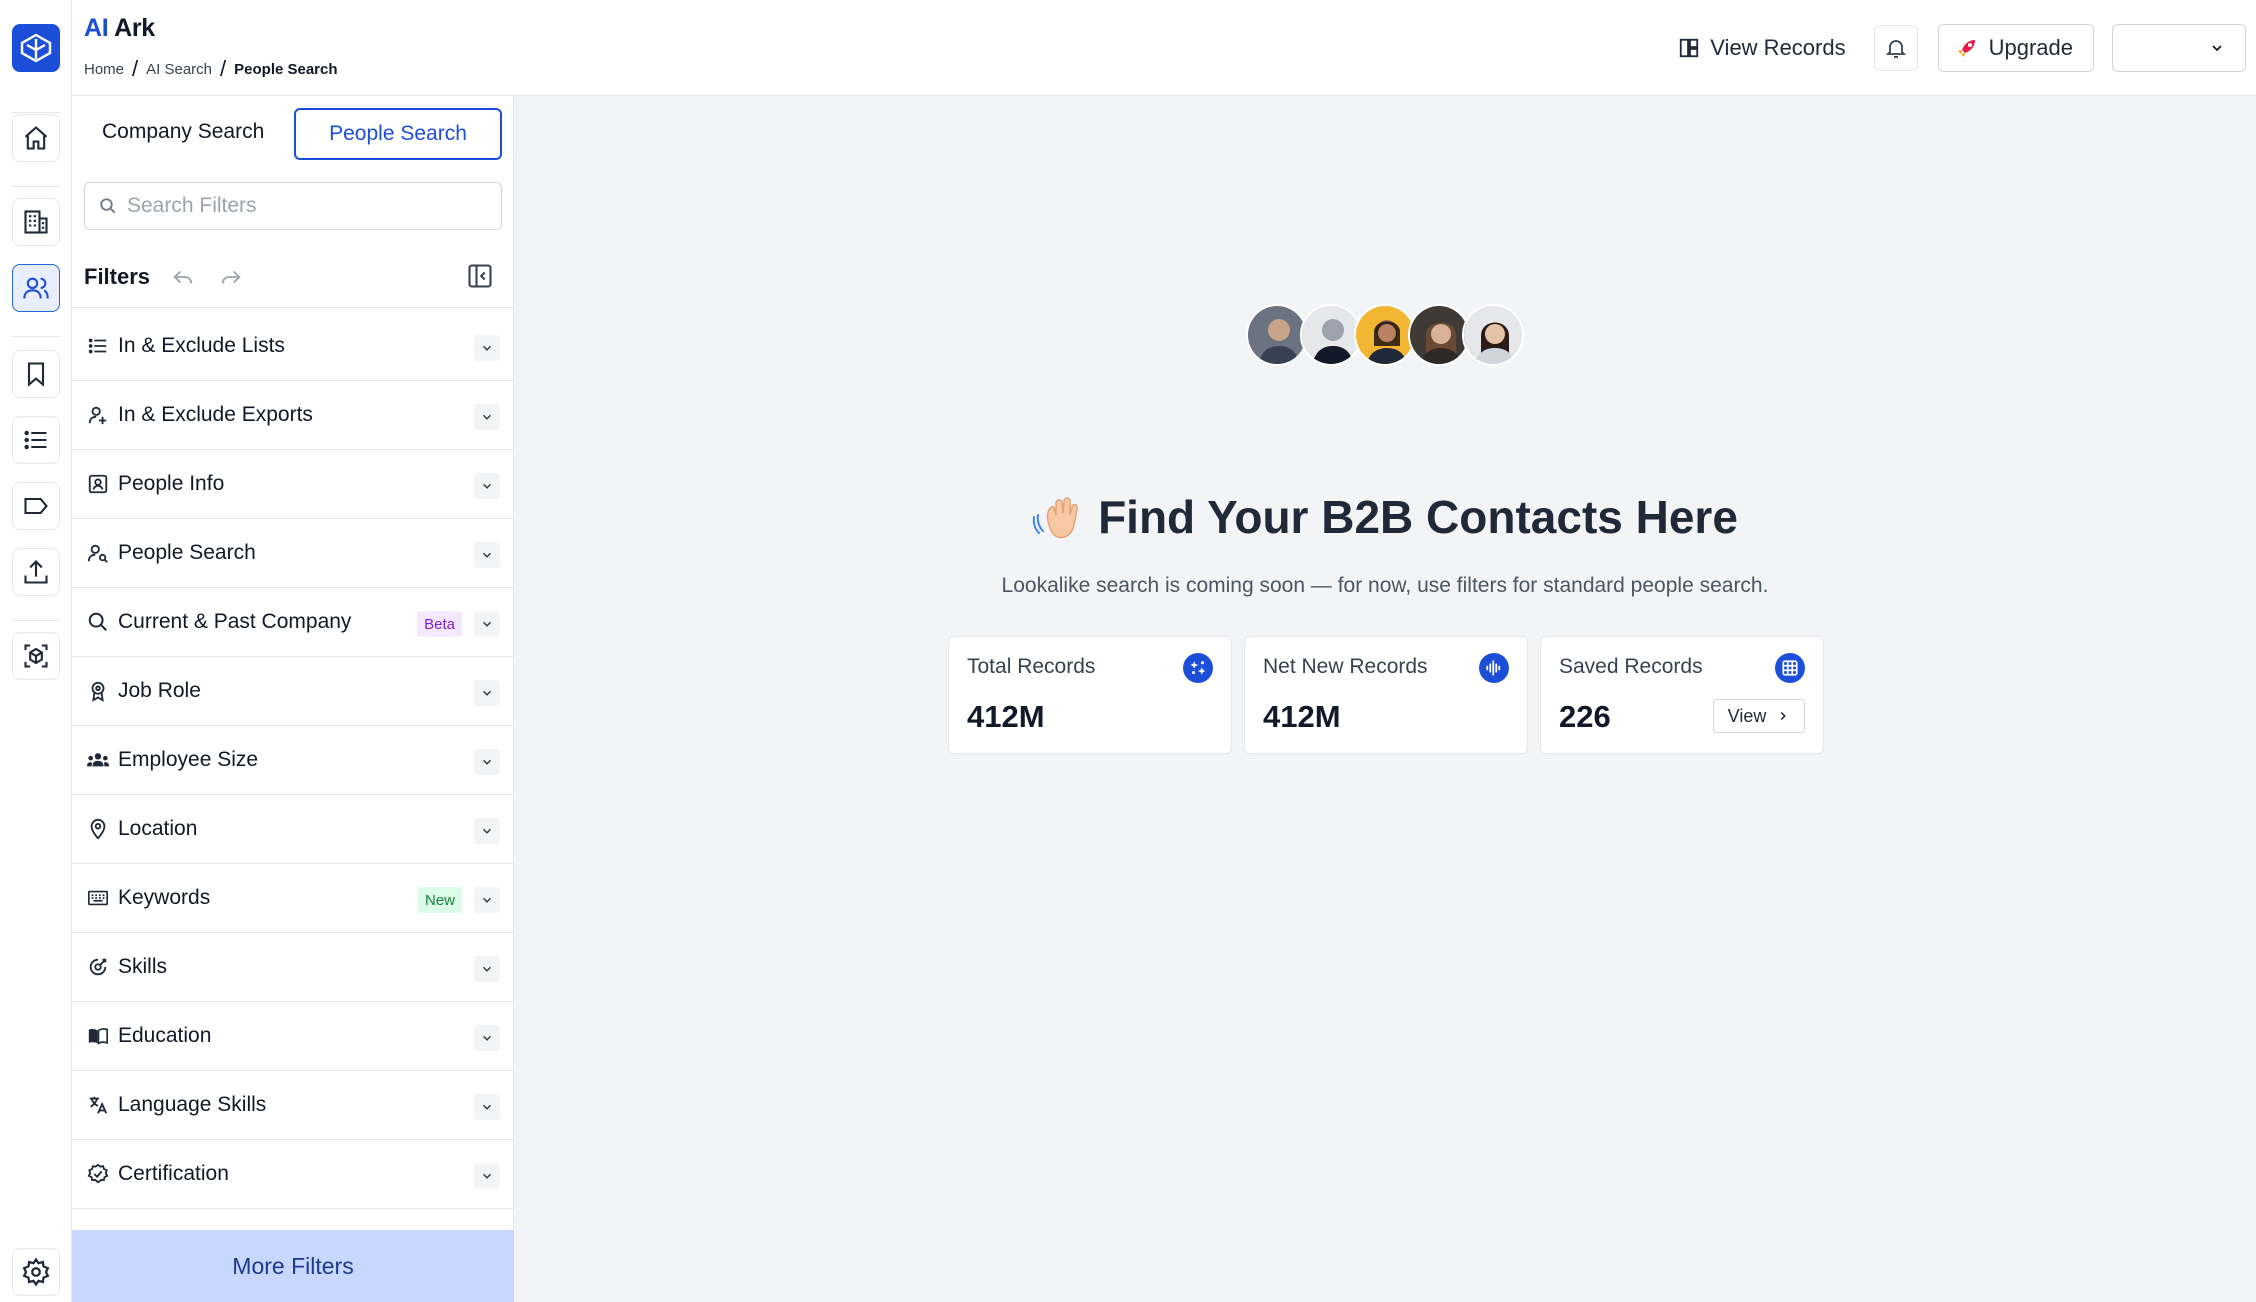  I want to click on home-icon, so click(36, 138).